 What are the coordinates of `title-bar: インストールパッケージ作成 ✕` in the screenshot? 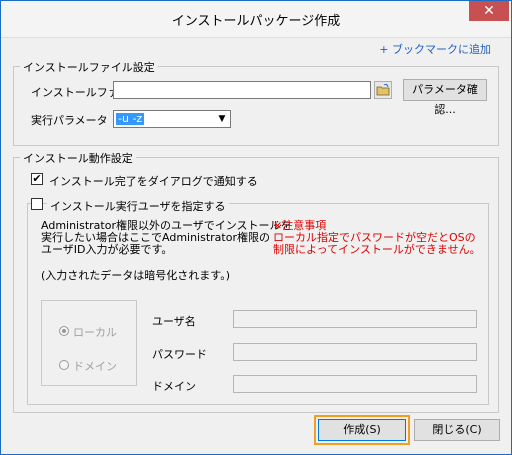 It's located at (256, 19).